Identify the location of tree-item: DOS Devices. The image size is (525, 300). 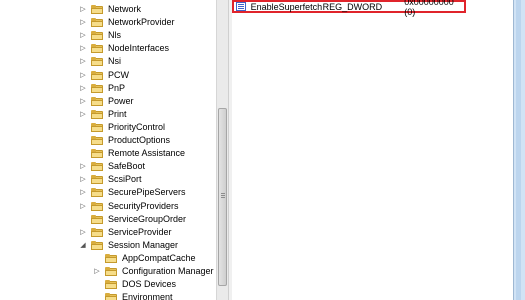
(134, 284).